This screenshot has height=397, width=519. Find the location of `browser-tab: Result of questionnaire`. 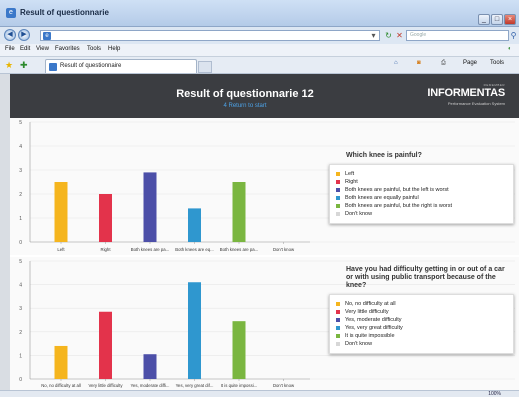

browser-tab: Result of questionnaire is located at coordinates (121, 66).